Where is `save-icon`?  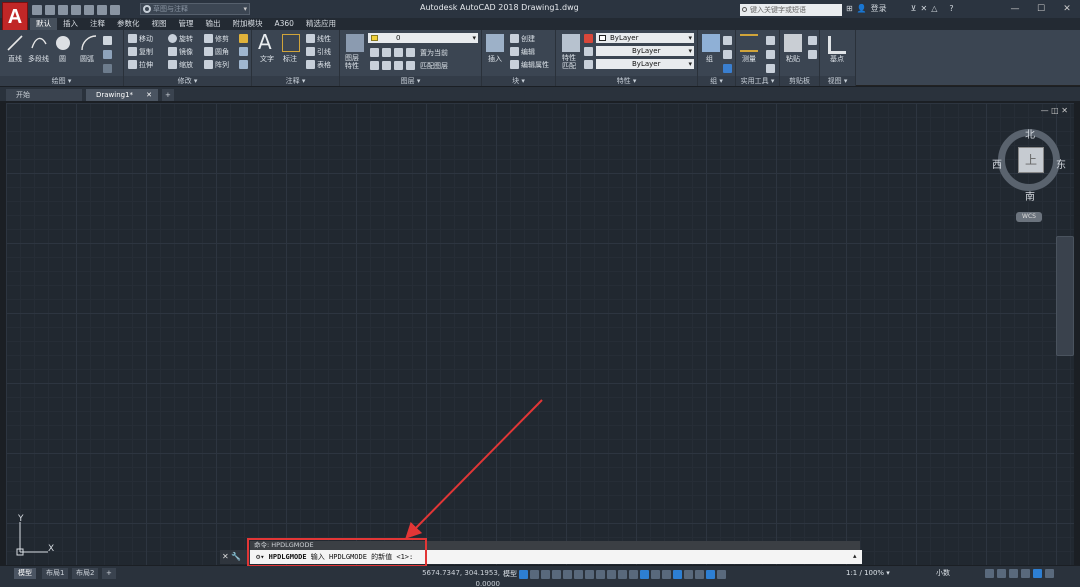
save-icon is located at coordinates (63, 9).